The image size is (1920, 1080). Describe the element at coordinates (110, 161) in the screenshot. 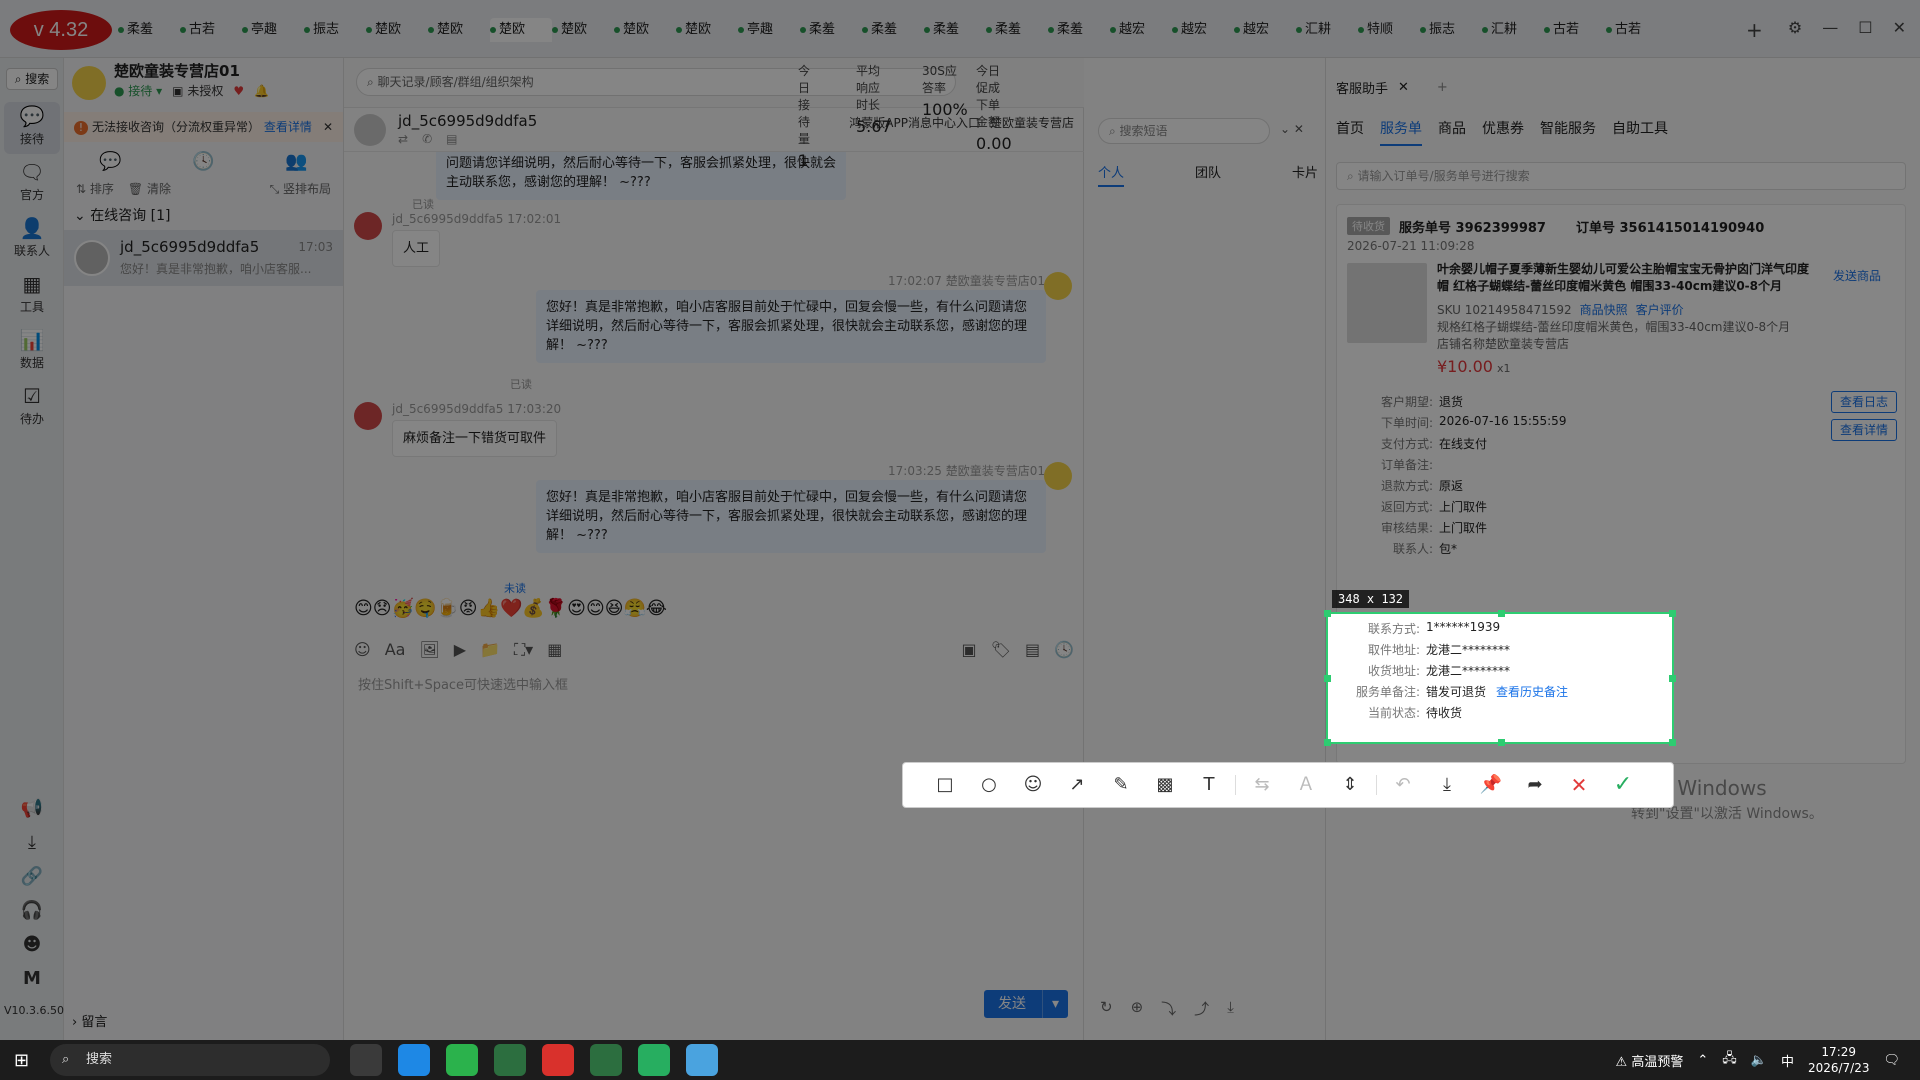

I see `chat-filter-icon: 💬` at that location.